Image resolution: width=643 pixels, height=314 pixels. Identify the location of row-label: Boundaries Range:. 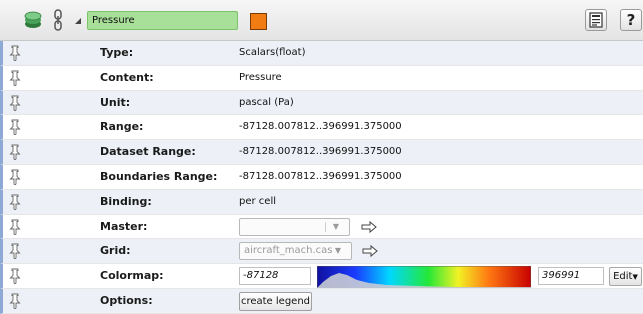
(159, 176).